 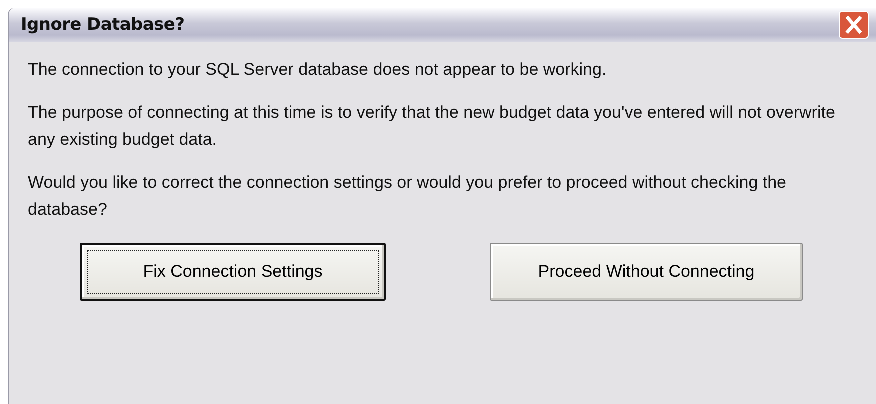 I want to click on proceed-button: Proceed Without Connecting, so click(x=646, y=272).